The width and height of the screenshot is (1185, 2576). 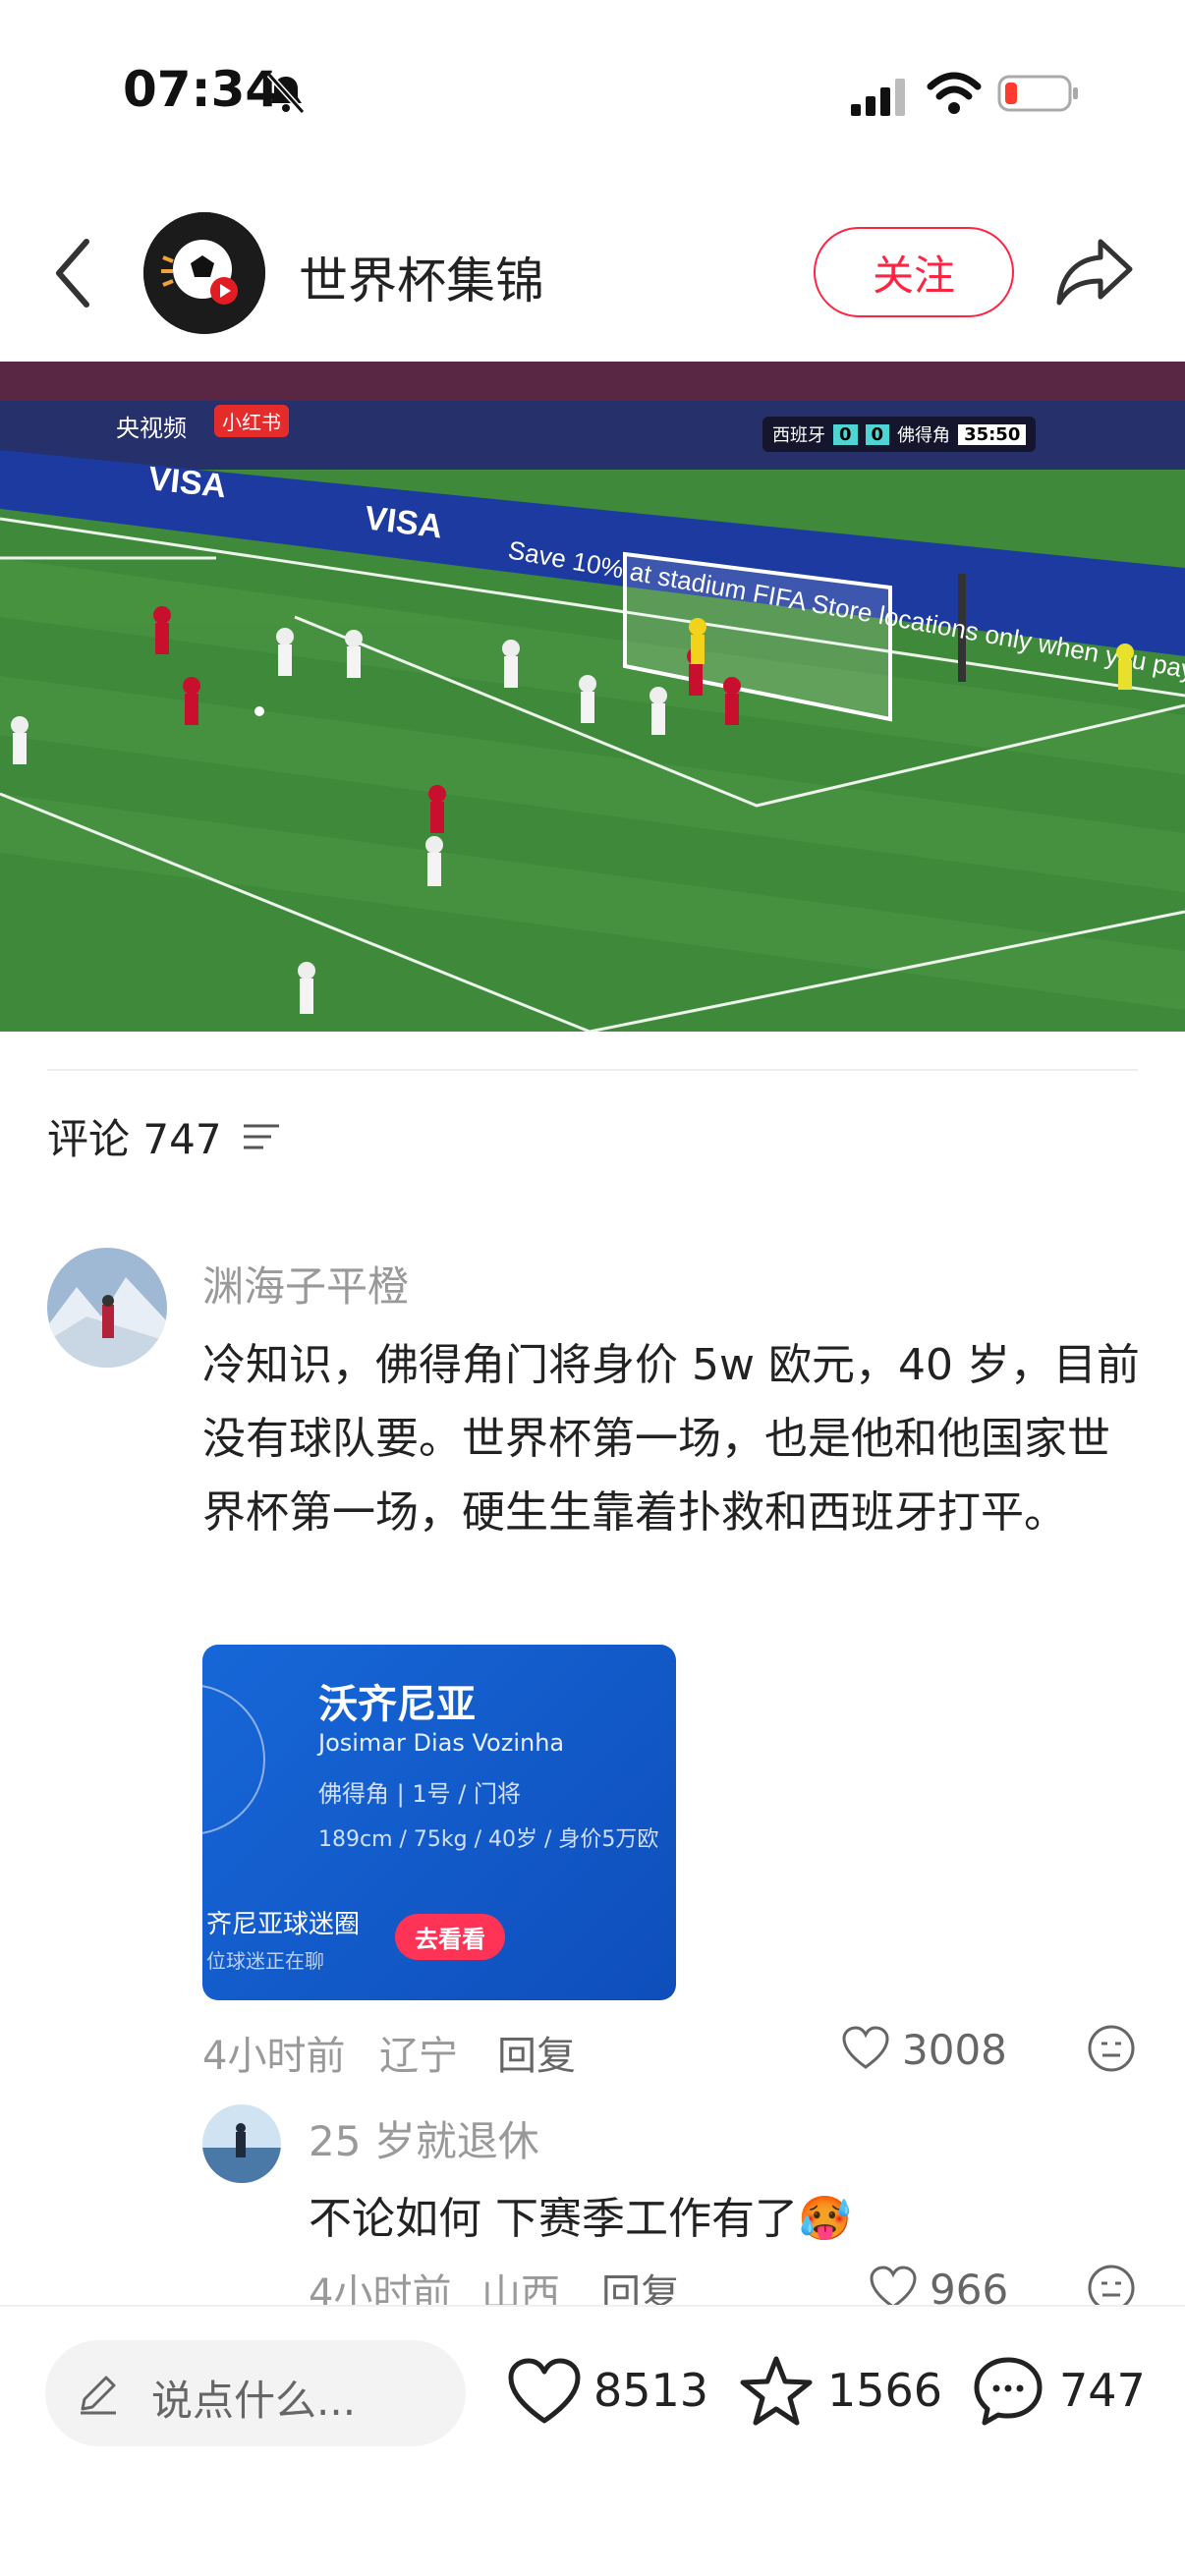 I want to click on comment-time: 4小时前, so click(x=274, y=2056).